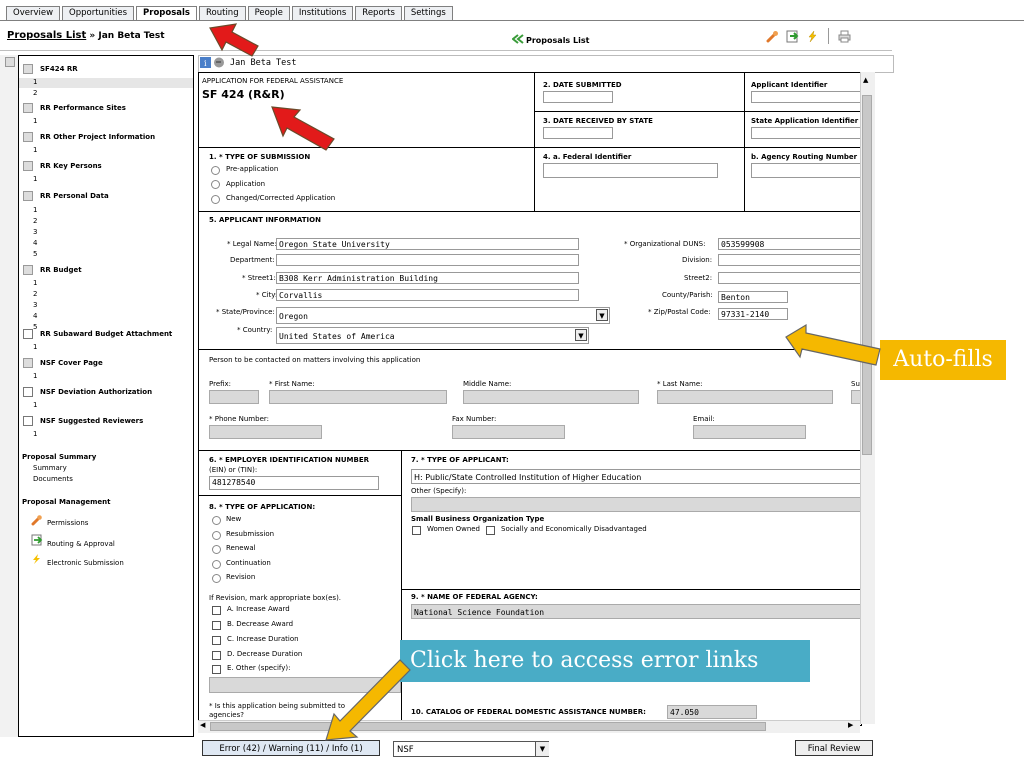 The height and width of the screenshot is (768, 1024). Describe the element at coordinates (753, 314) in the screenshot. I see `zip-input: 97331-2140` at that location.